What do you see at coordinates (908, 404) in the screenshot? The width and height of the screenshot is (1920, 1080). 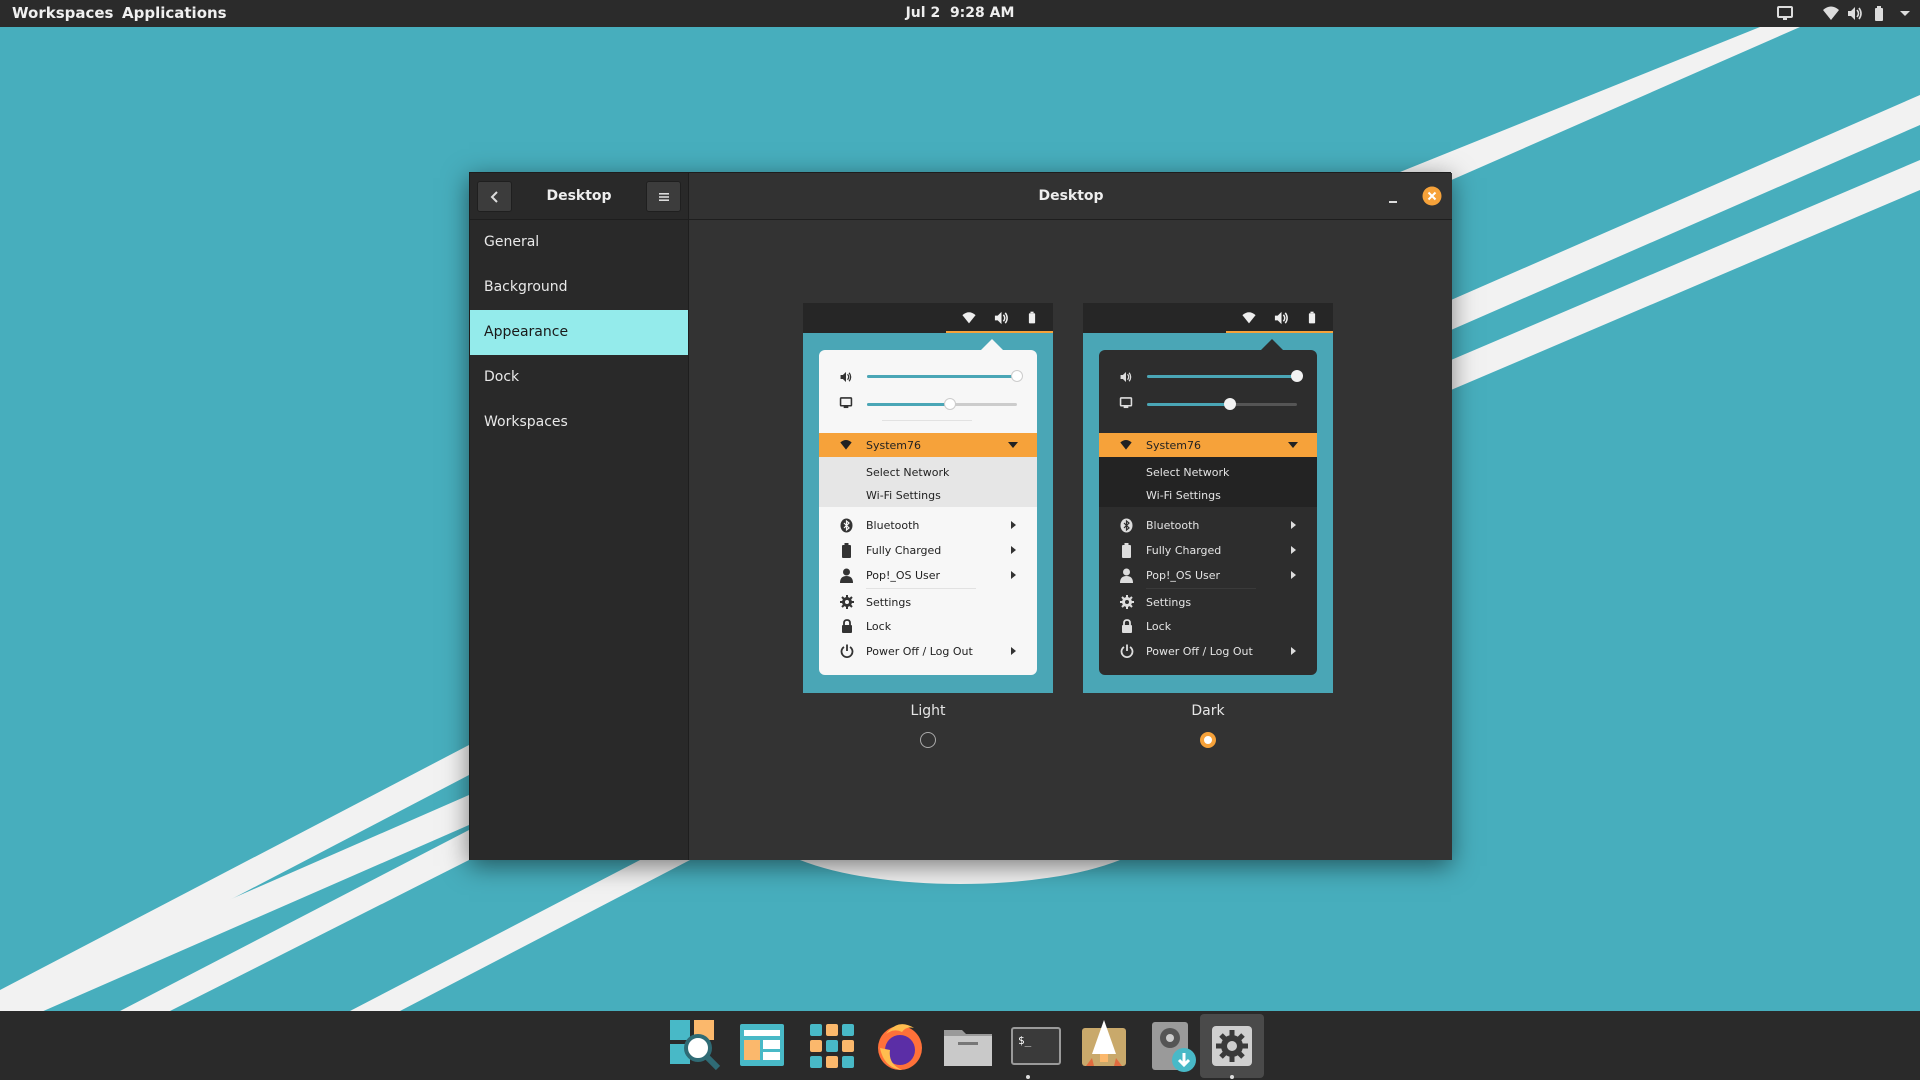 I see `brightness-slider-fill` at bounding box center [908, 404].